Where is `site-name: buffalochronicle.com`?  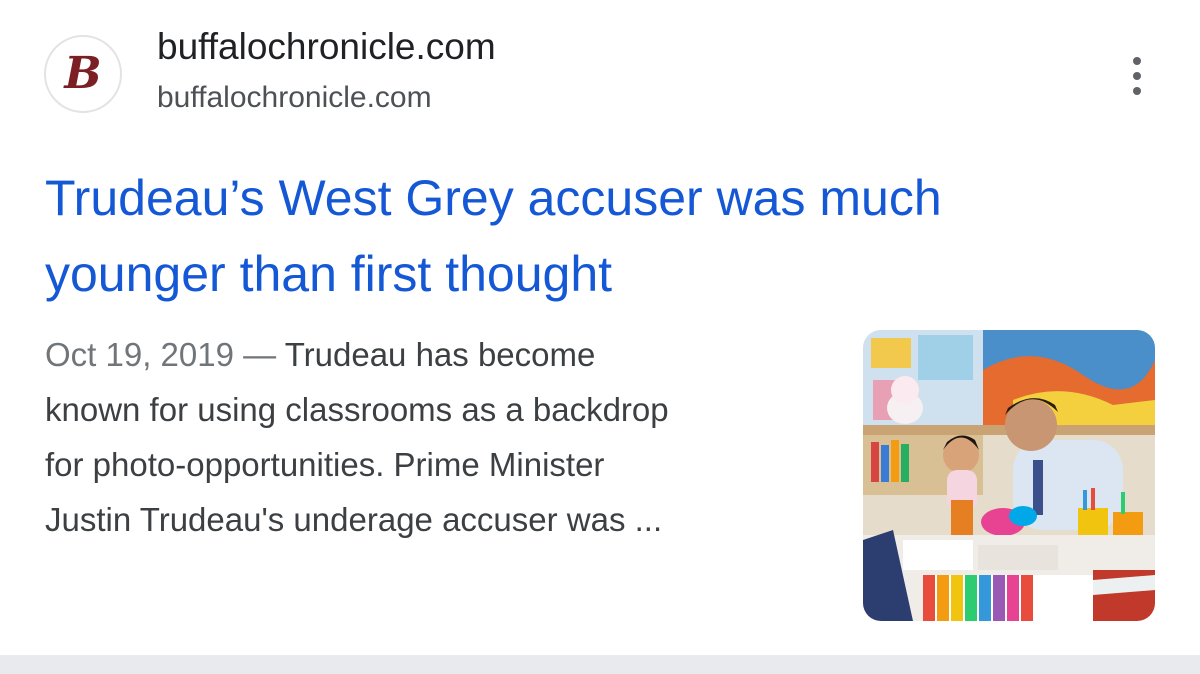 site-name: buffalochronicle.com is located at coordinates (326, 47).